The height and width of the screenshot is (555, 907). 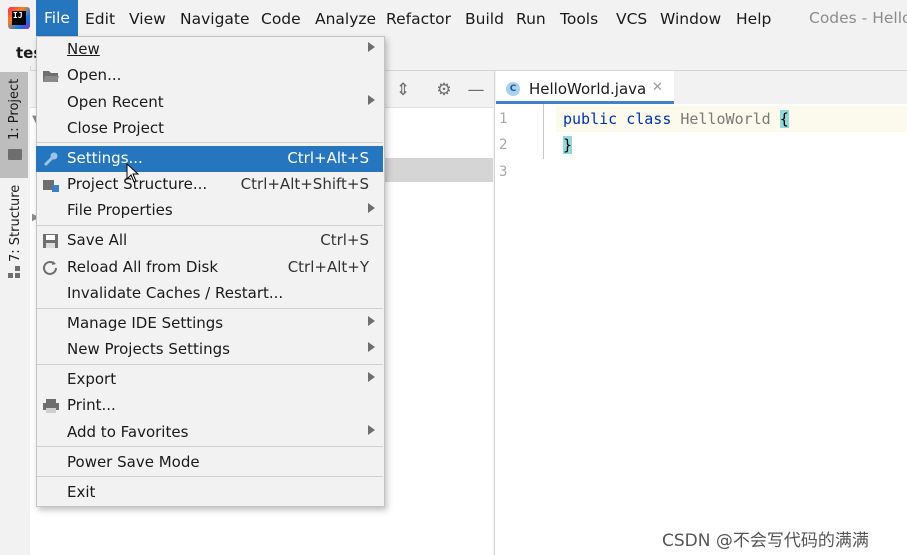 I want to click on menu-item-label: Save All, so click(x=97, y=240).